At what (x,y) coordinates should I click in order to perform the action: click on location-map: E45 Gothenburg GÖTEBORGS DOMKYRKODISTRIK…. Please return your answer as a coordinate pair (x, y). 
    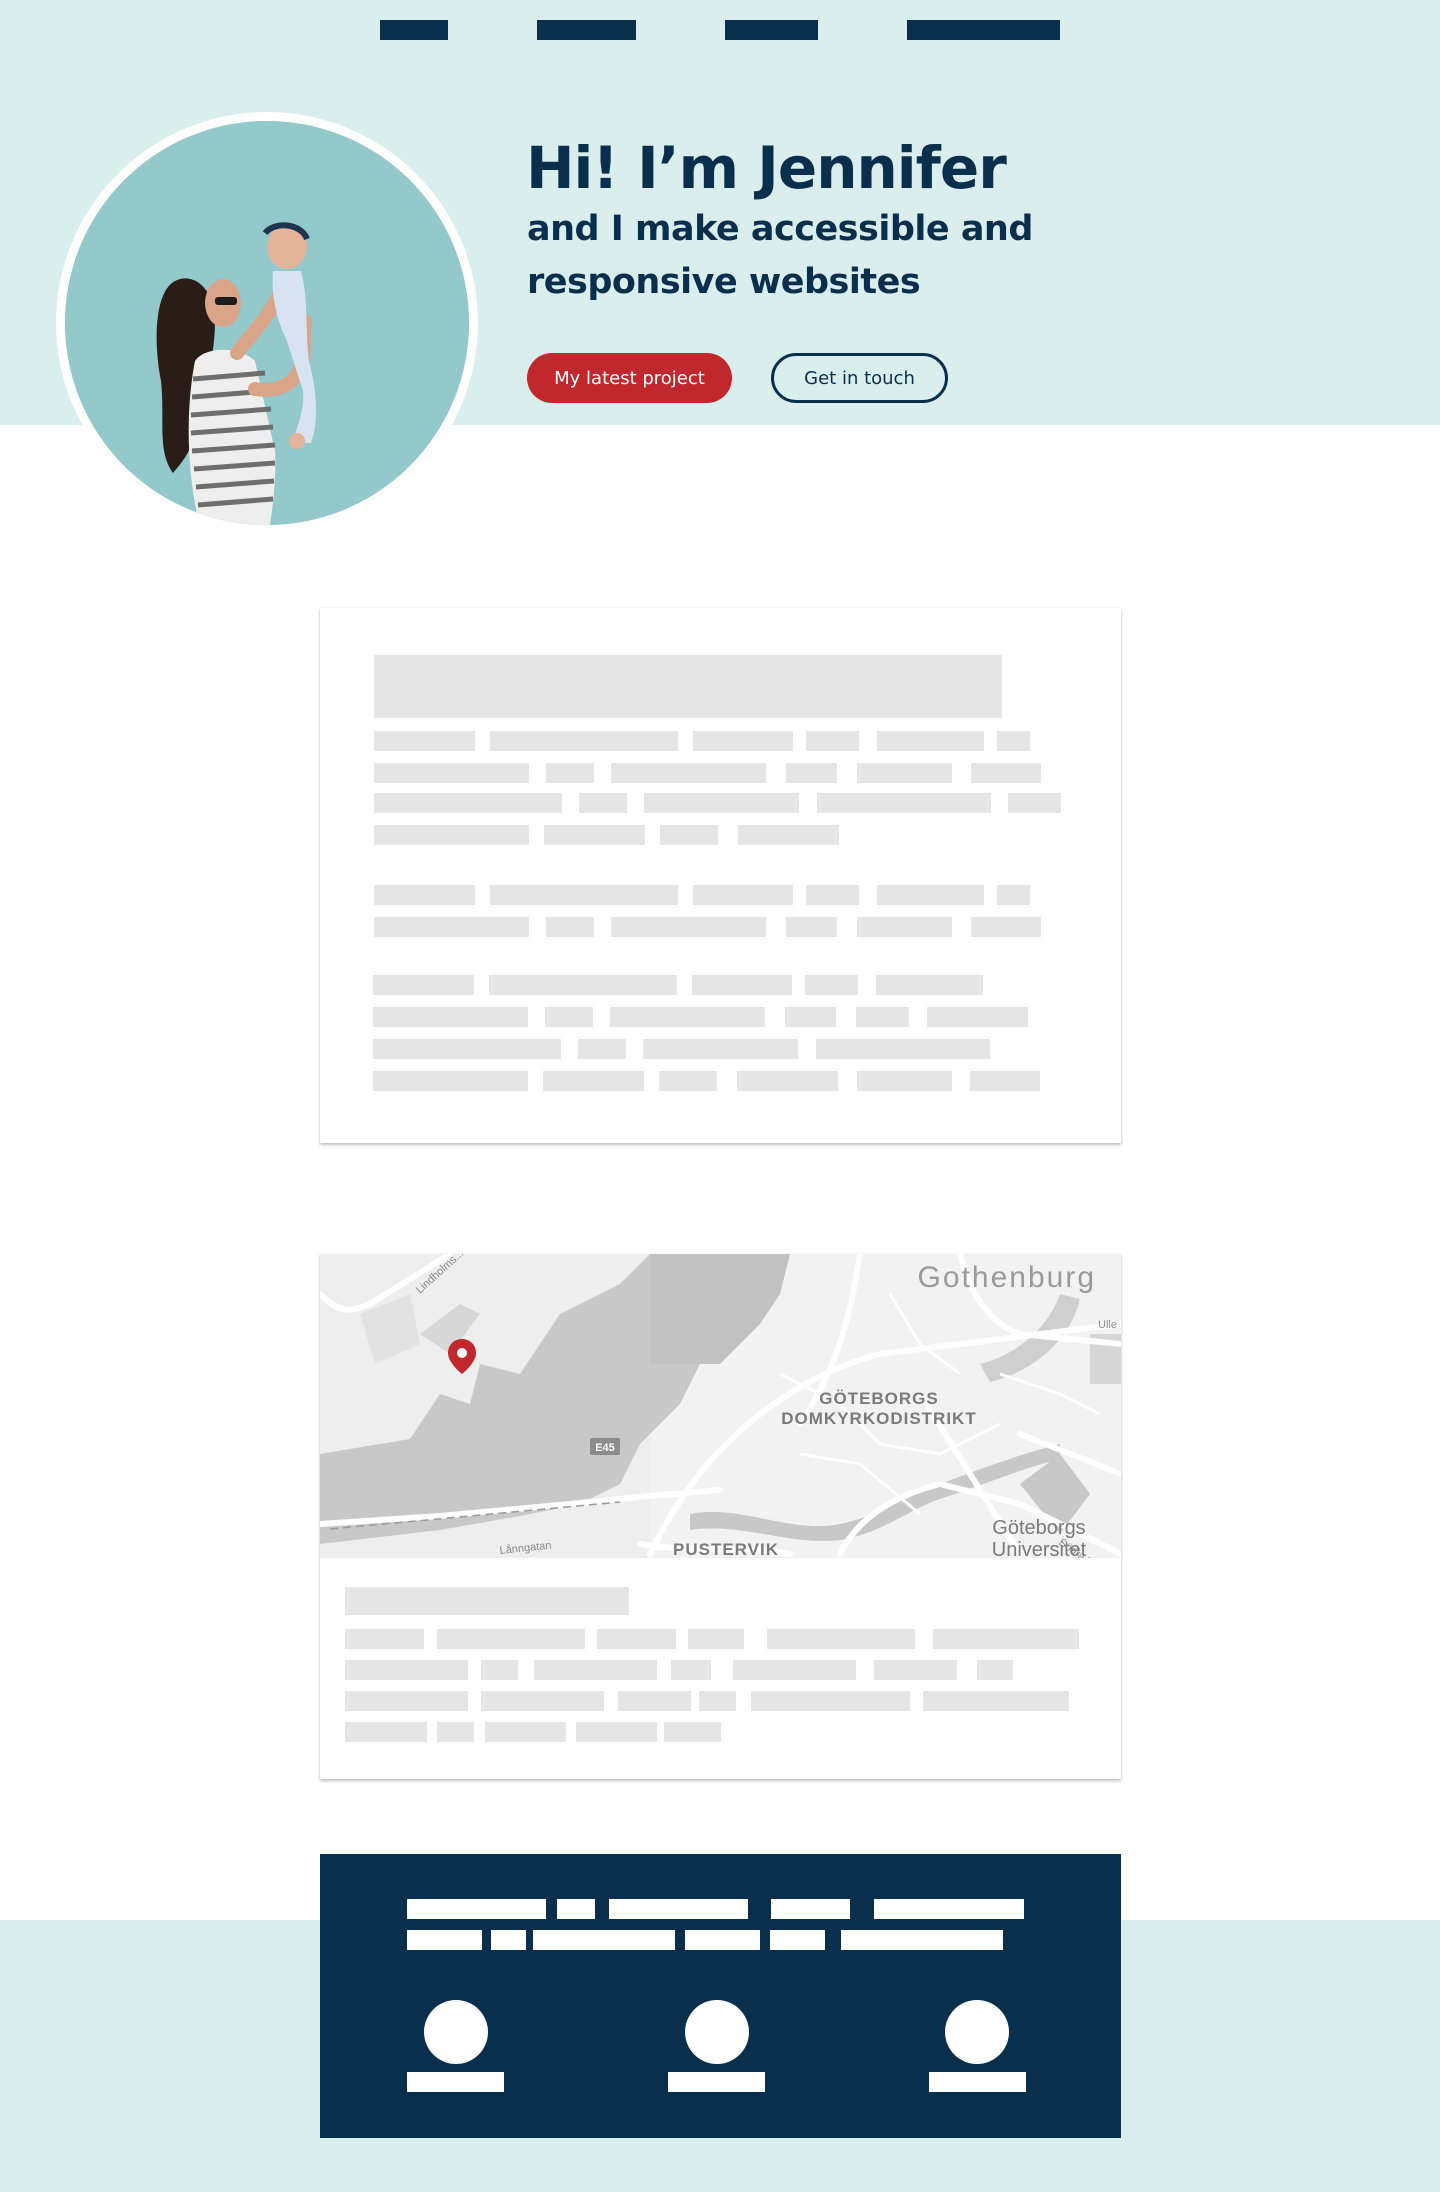
    Looking at the image, I should click on (720, 1406).